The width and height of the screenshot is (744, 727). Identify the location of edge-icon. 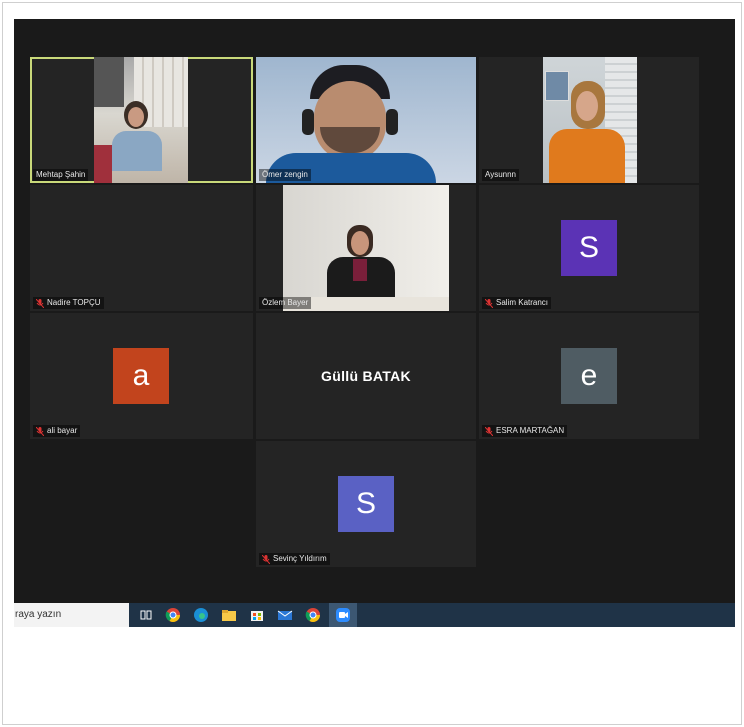
(201, 615).